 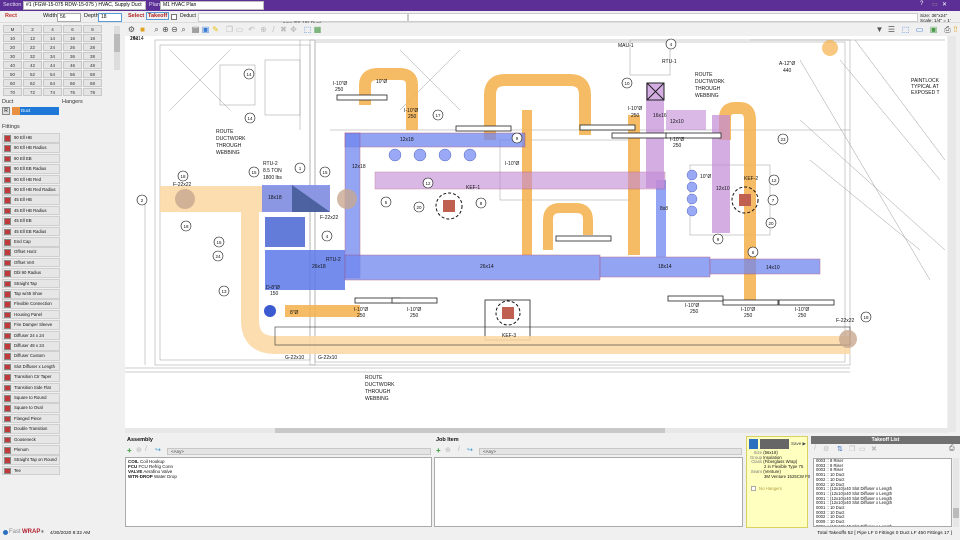 What do you see at coordinates (774, 444) in the screenshot?
I see `spec-name-field` at bounding box center [774, 444].